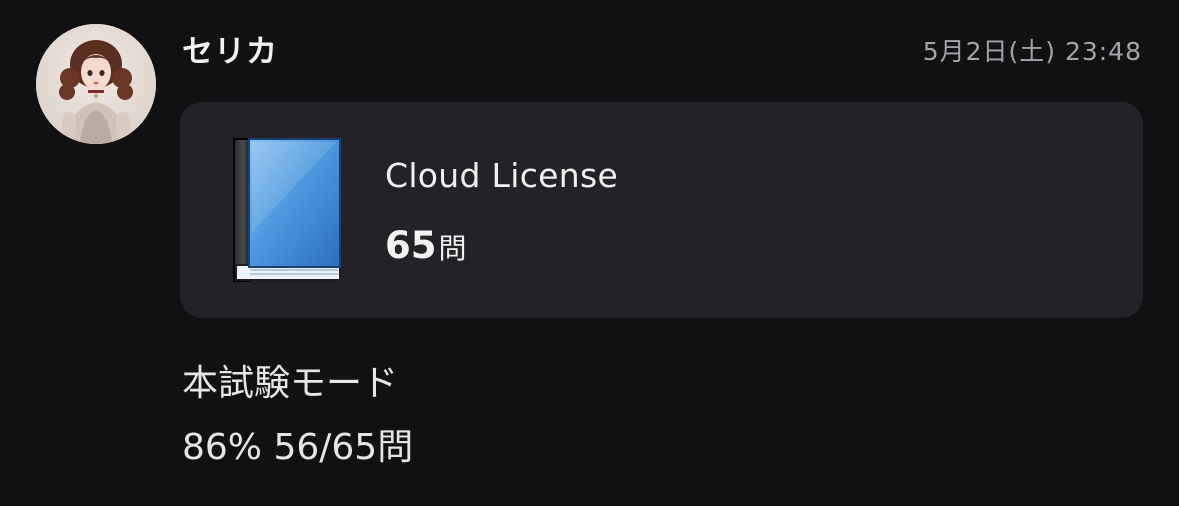 Image resolution: width=1179 pixels, height=506 pixels. What do you see at coordinates (298, 447) in the screenshot?
I see `exam-result: 86% 56/65問` at bounding box center [298, 447].